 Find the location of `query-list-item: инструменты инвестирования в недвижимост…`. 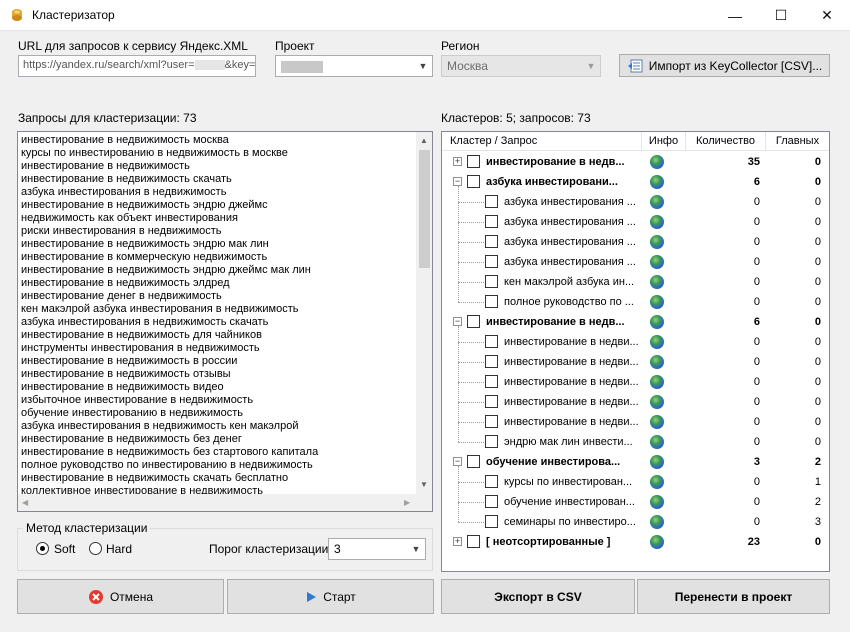

query-list-item: инструменты инвестирования в недвижимост… is located at coordinates (217, 348).